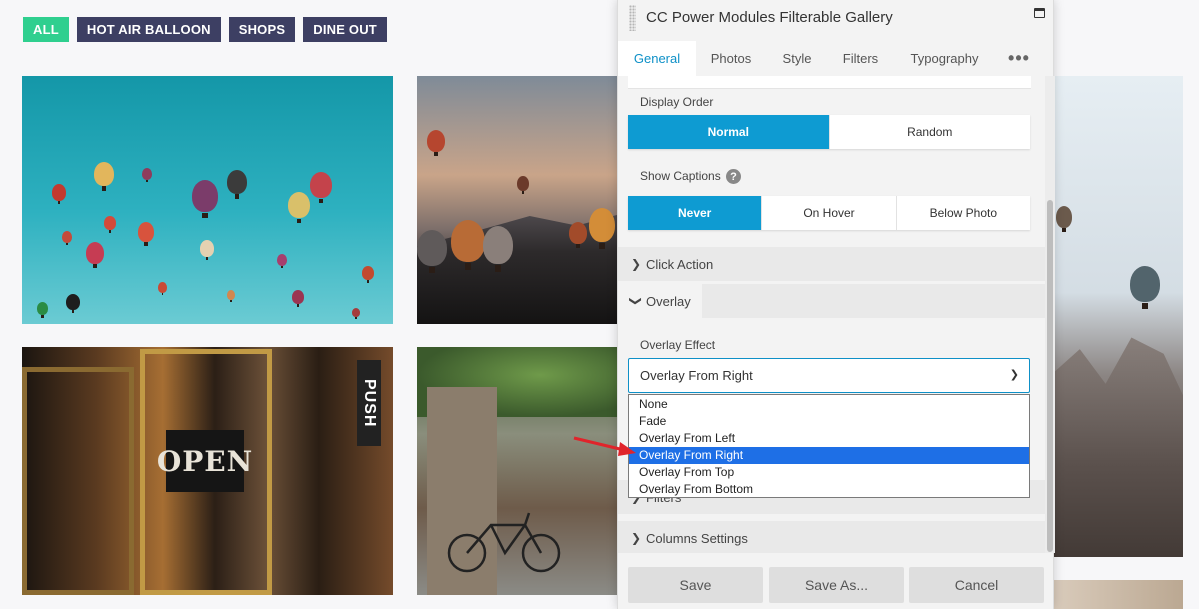  I want to click on section-overlay: ❯ Overlay, so click(660, 301).